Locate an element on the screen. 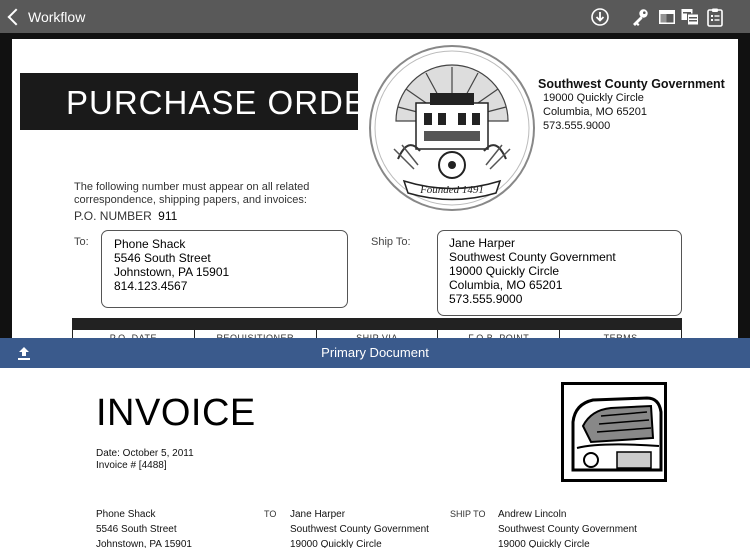  ship-to-line: 19000 Quickly Circle is located at coordinates (504, 271).